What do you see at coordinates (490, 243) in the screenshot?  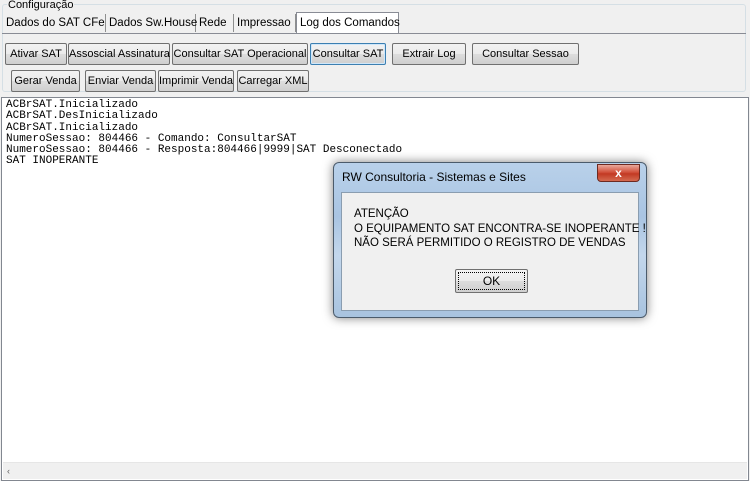 I see `dialog-message-line: NÃO SERÁ PERMITIDO O REGISTRO DE VENDAS` at bounding box center [490, 243].